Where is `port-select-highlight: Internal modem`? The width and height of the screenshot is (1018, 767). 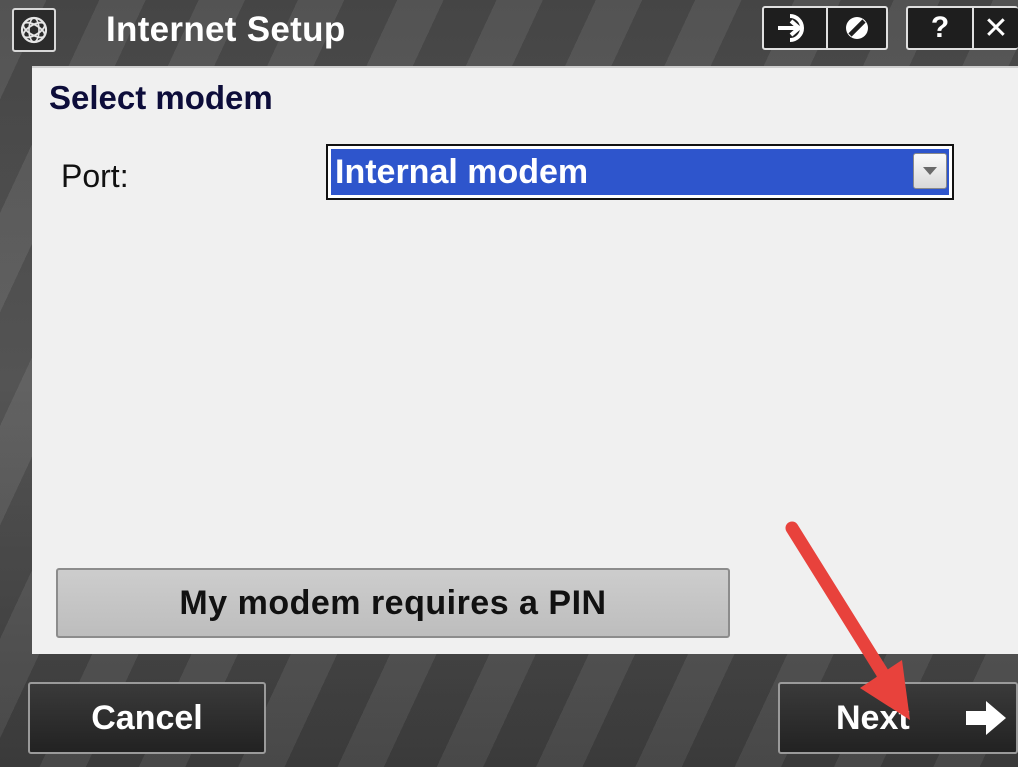
port-select-highlight: Internal modem is located at coordinates (640, 172).